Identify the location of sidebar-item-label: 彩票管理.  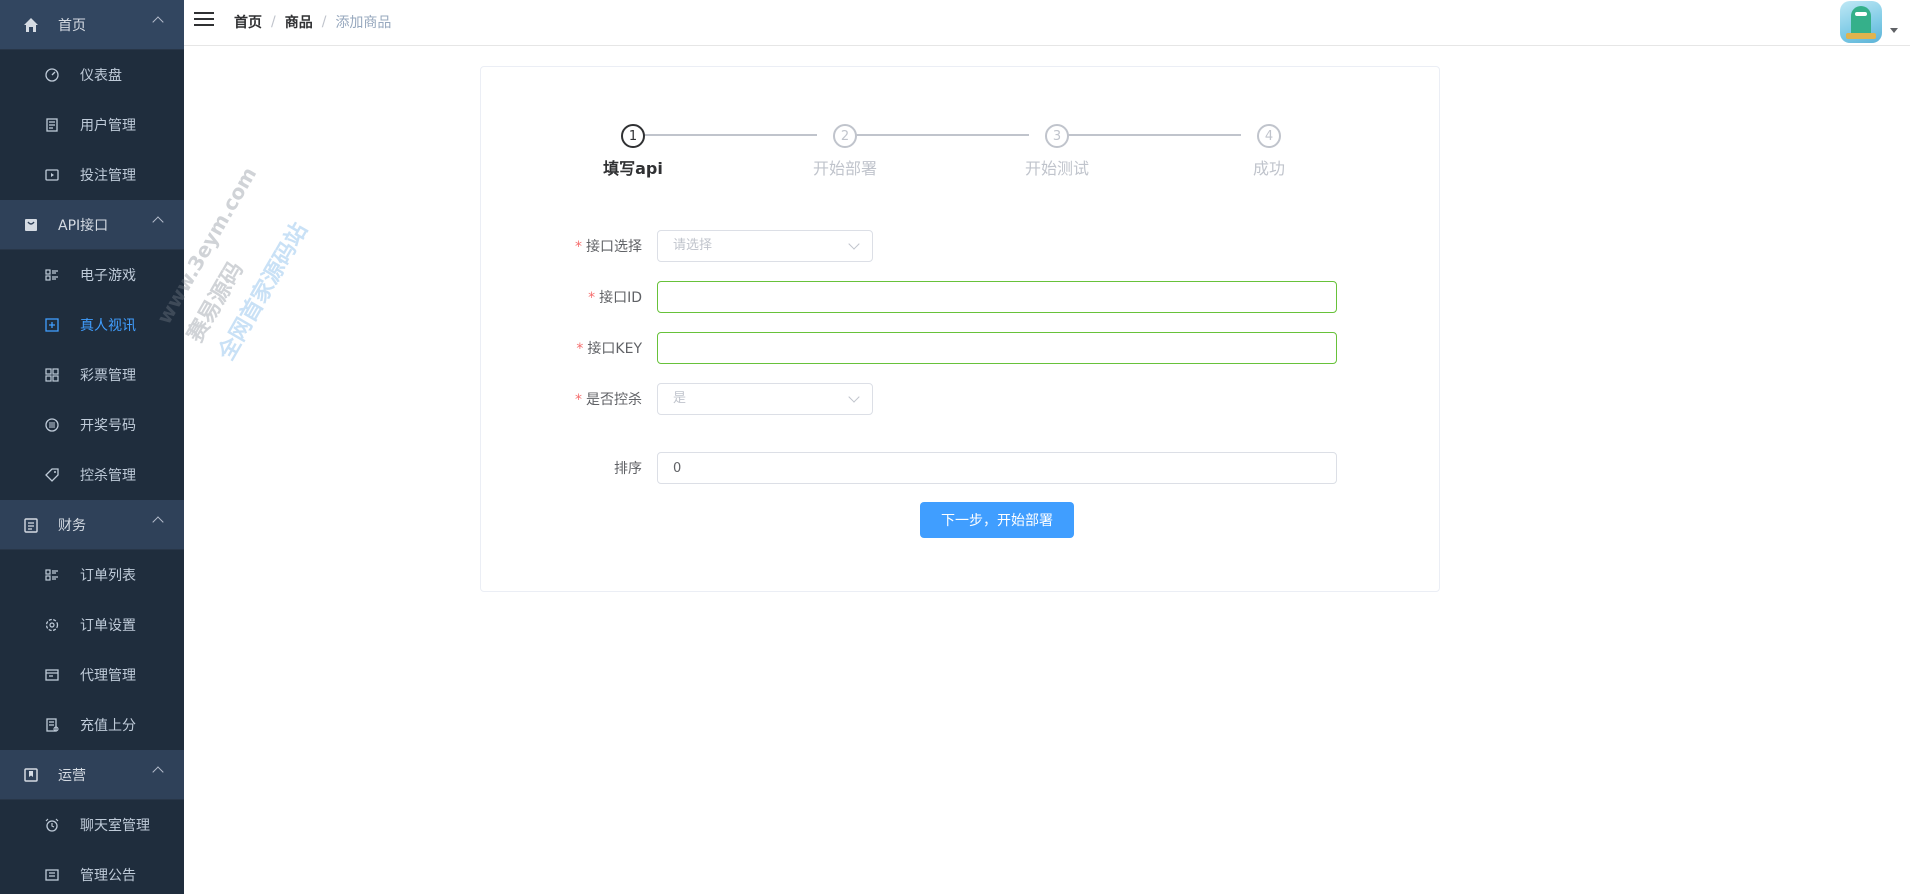
(108, 376).